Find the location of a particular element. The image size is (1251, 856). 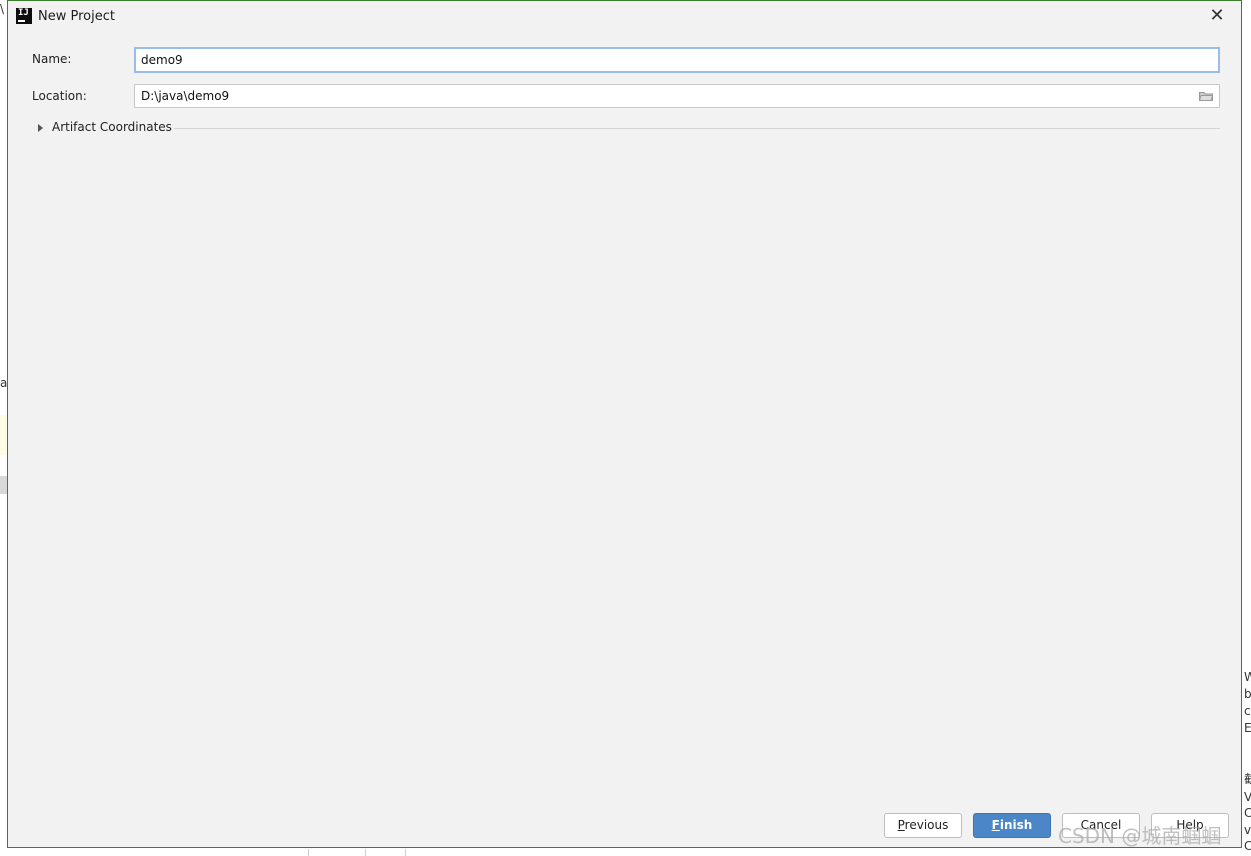

location-input is located at coordinates (666, 96).